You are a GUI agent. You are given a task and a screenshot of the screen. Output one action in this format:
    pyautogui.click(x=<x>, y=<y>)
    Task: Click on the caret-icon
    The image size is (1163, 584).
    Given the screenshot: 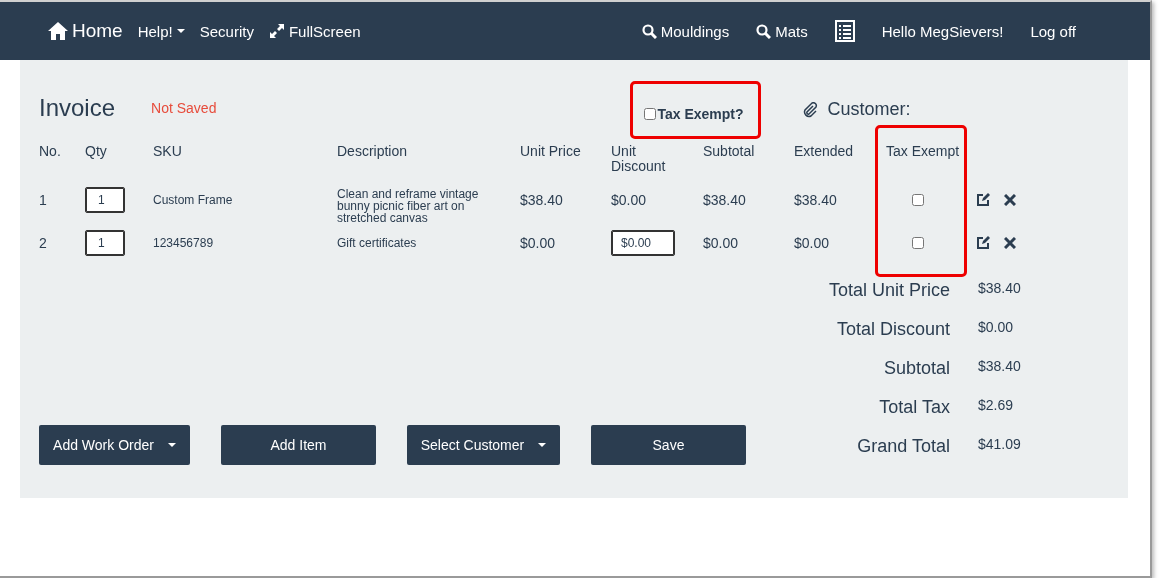 What is the action you would take?
    pyautogui.click(x=180, y=31)
    